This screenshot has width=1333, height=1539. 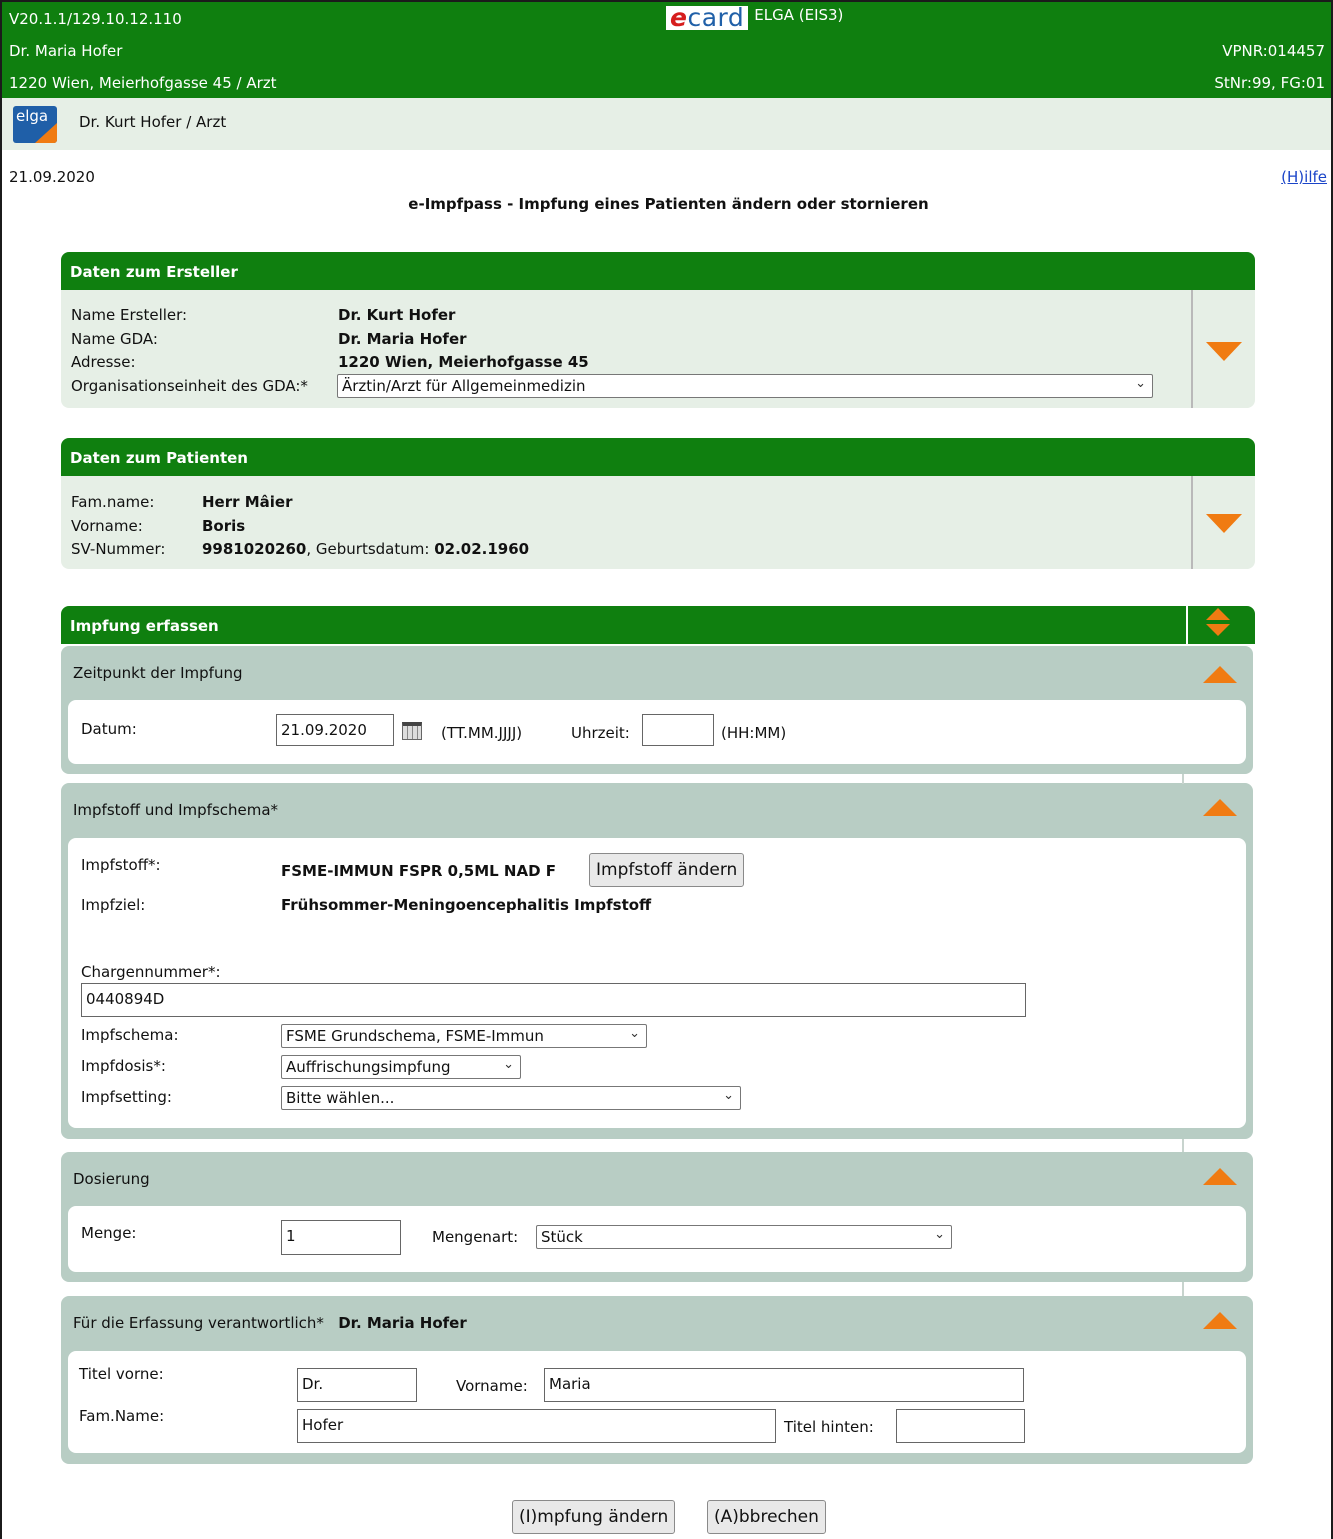 What do you see at coordinates (126, 1097) in the screenshot?
I see `impfsetting-label: Impfsetting:` at bounding box center [126, 1097].